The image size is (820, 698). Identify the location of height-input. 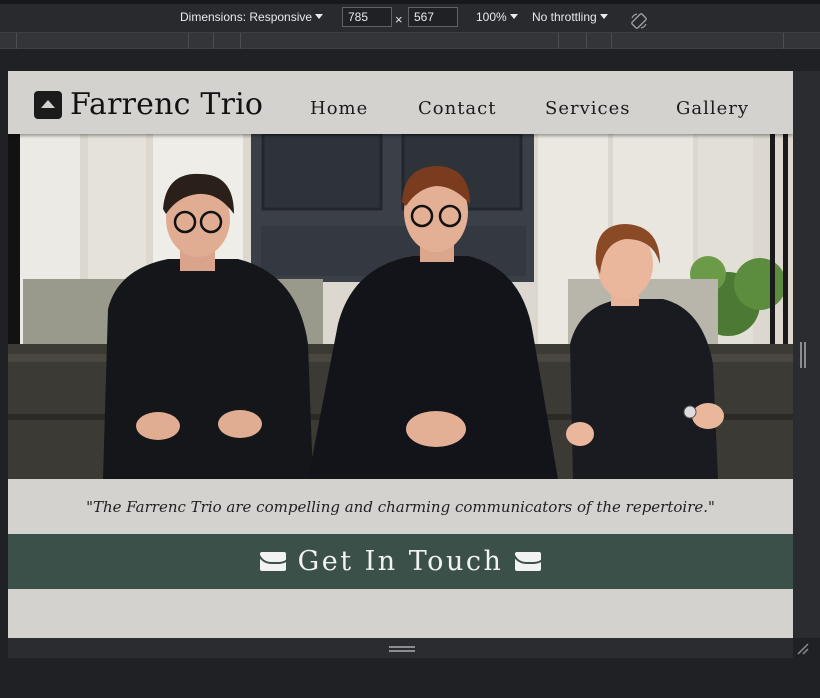
(433, 17).